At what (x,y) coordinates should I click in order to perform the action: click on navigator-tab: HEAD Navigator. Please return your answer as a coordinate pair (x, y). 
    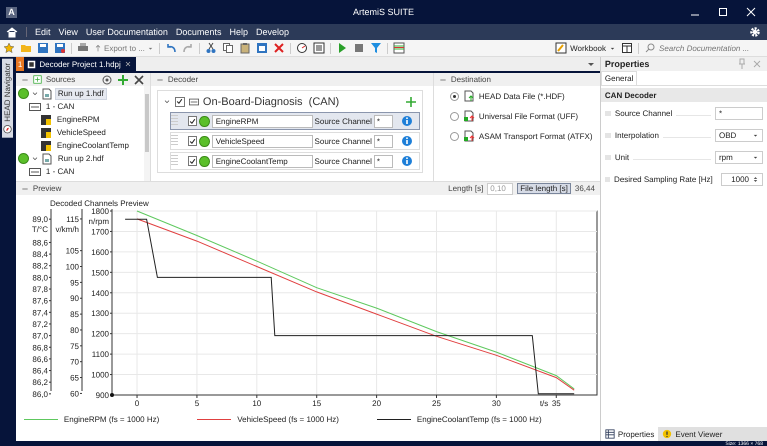
    Looking at the image, I should click on (8, 98).